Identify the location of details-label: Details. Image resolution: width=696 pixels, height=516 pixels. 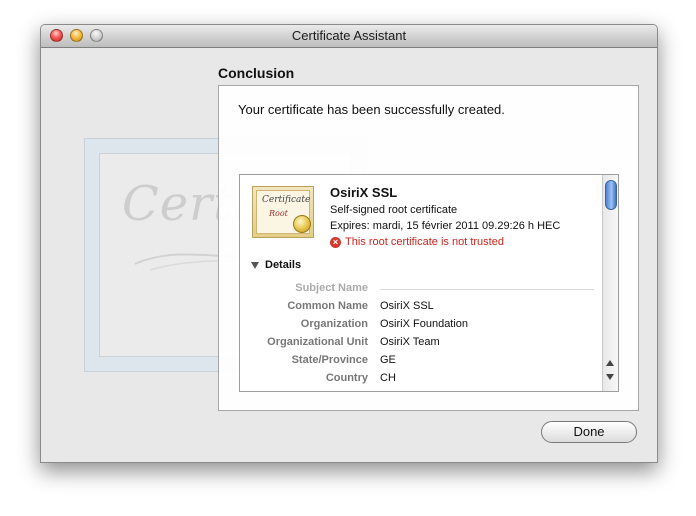
(283, 265).